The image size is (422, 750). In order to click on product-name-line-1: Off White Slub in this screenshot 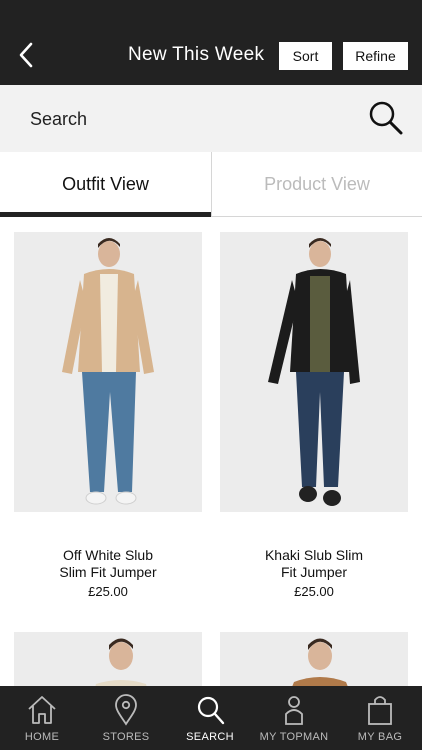, I will do `click(107, 555)`.